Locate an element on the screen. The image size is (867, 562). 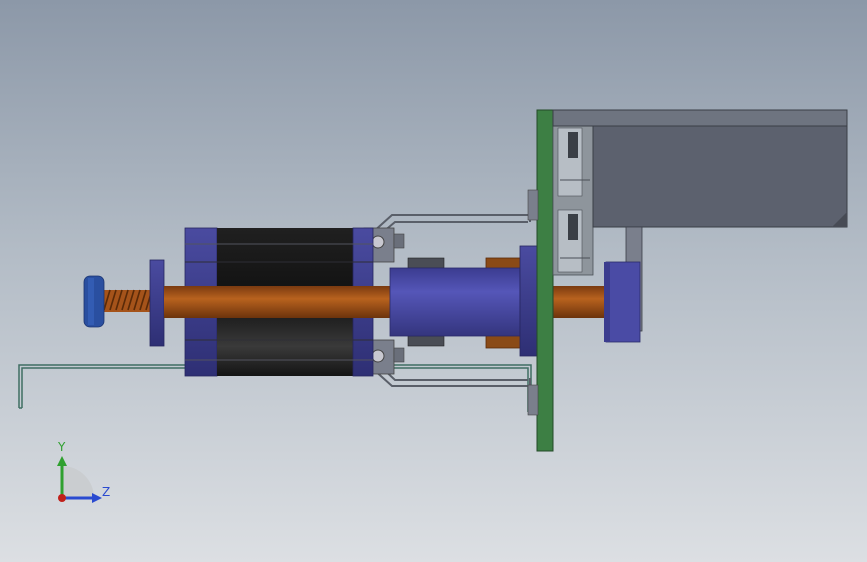
y-axis-head is located at coordinates (62, 461).